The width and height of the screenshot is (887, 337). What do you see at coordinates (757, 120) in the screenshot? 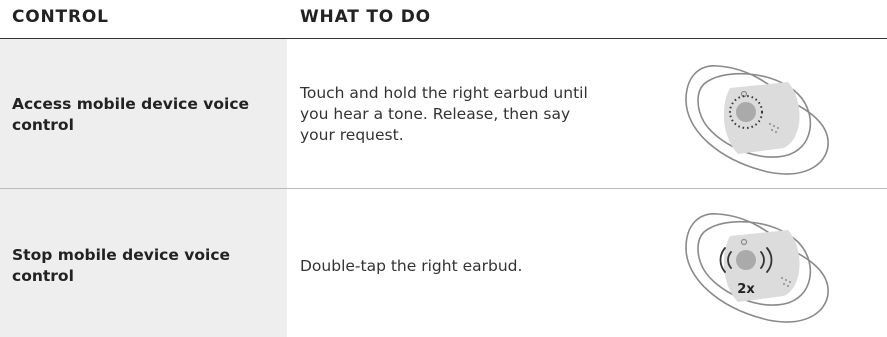
I see `earbud-touch-hold-icon` at bounding box center [757, 120].